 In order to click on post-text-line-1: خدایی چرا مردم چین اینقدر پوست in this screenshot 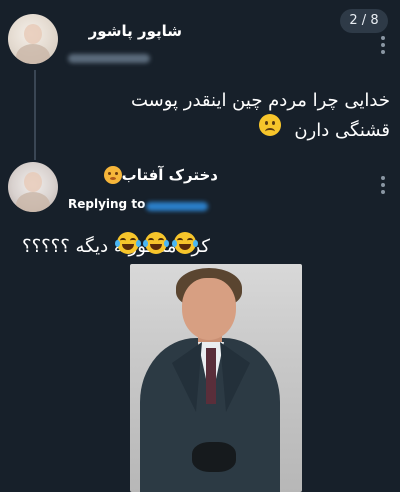, I will do `click(260, 100)`.